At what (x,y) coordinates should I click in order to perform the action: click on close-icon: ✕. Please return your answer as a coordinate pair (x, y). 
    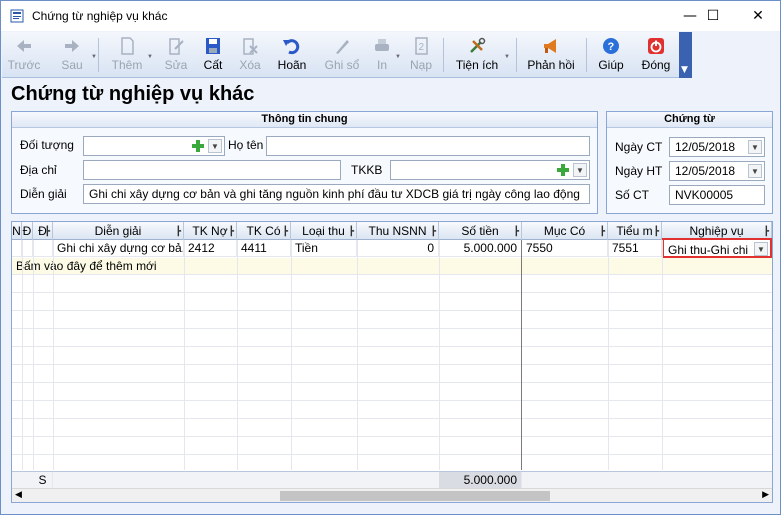
    Looking at the image, I should click on (758, 16).